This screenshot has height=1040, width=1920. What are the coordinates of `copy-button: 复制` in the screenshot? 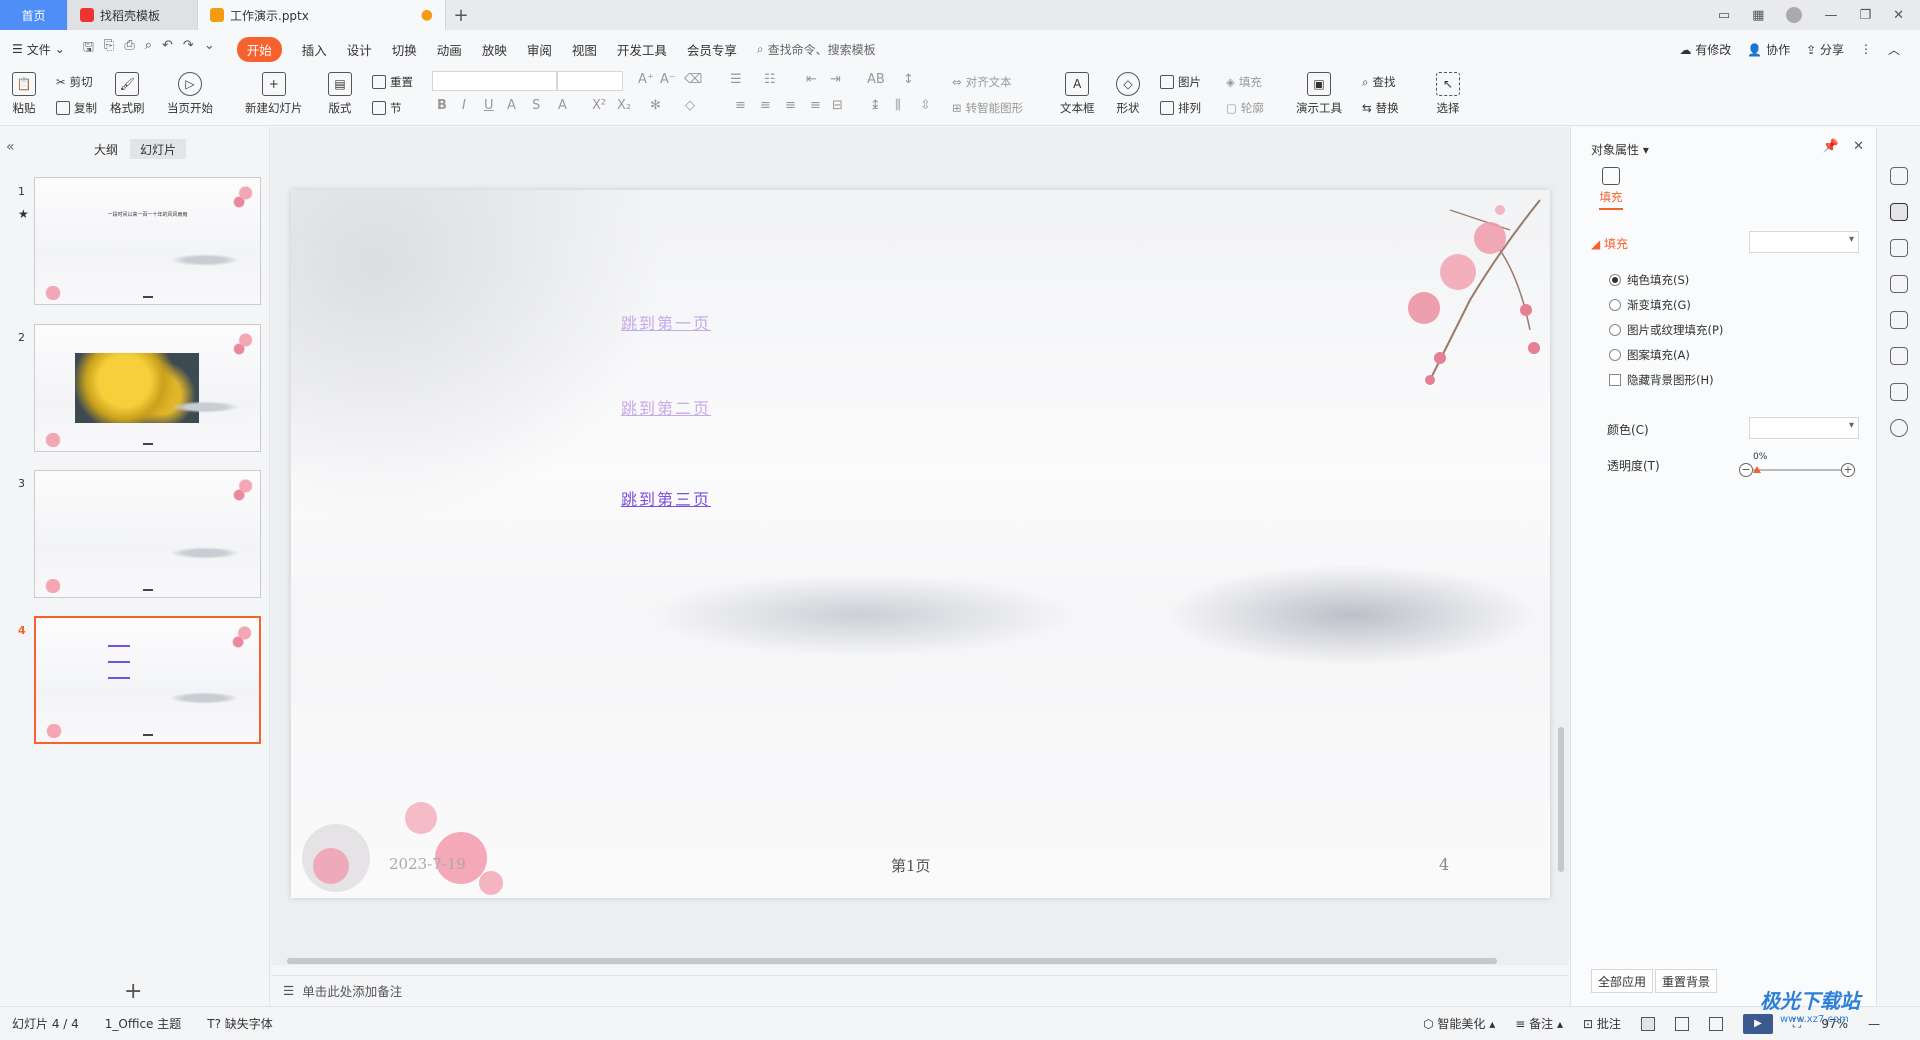 It's located at (76, 108).